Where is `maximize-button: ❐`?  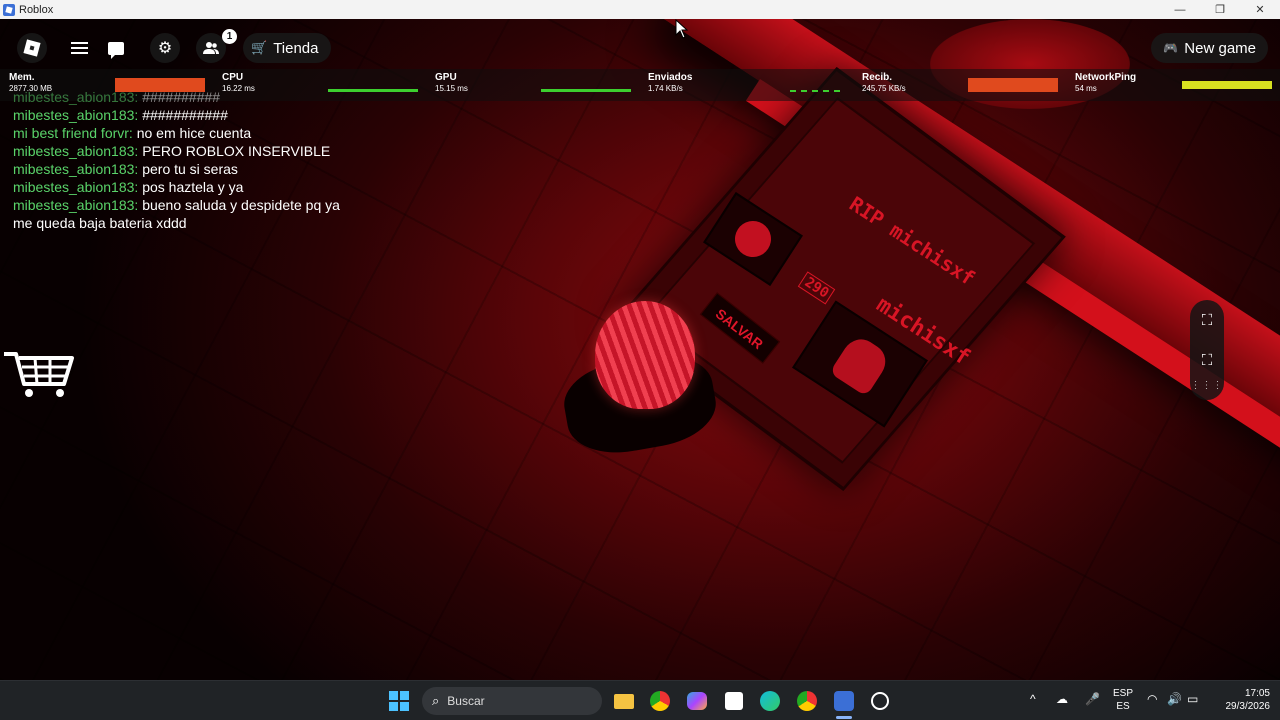
maximize-button: ❐ is located at coordinates (1220, 9).